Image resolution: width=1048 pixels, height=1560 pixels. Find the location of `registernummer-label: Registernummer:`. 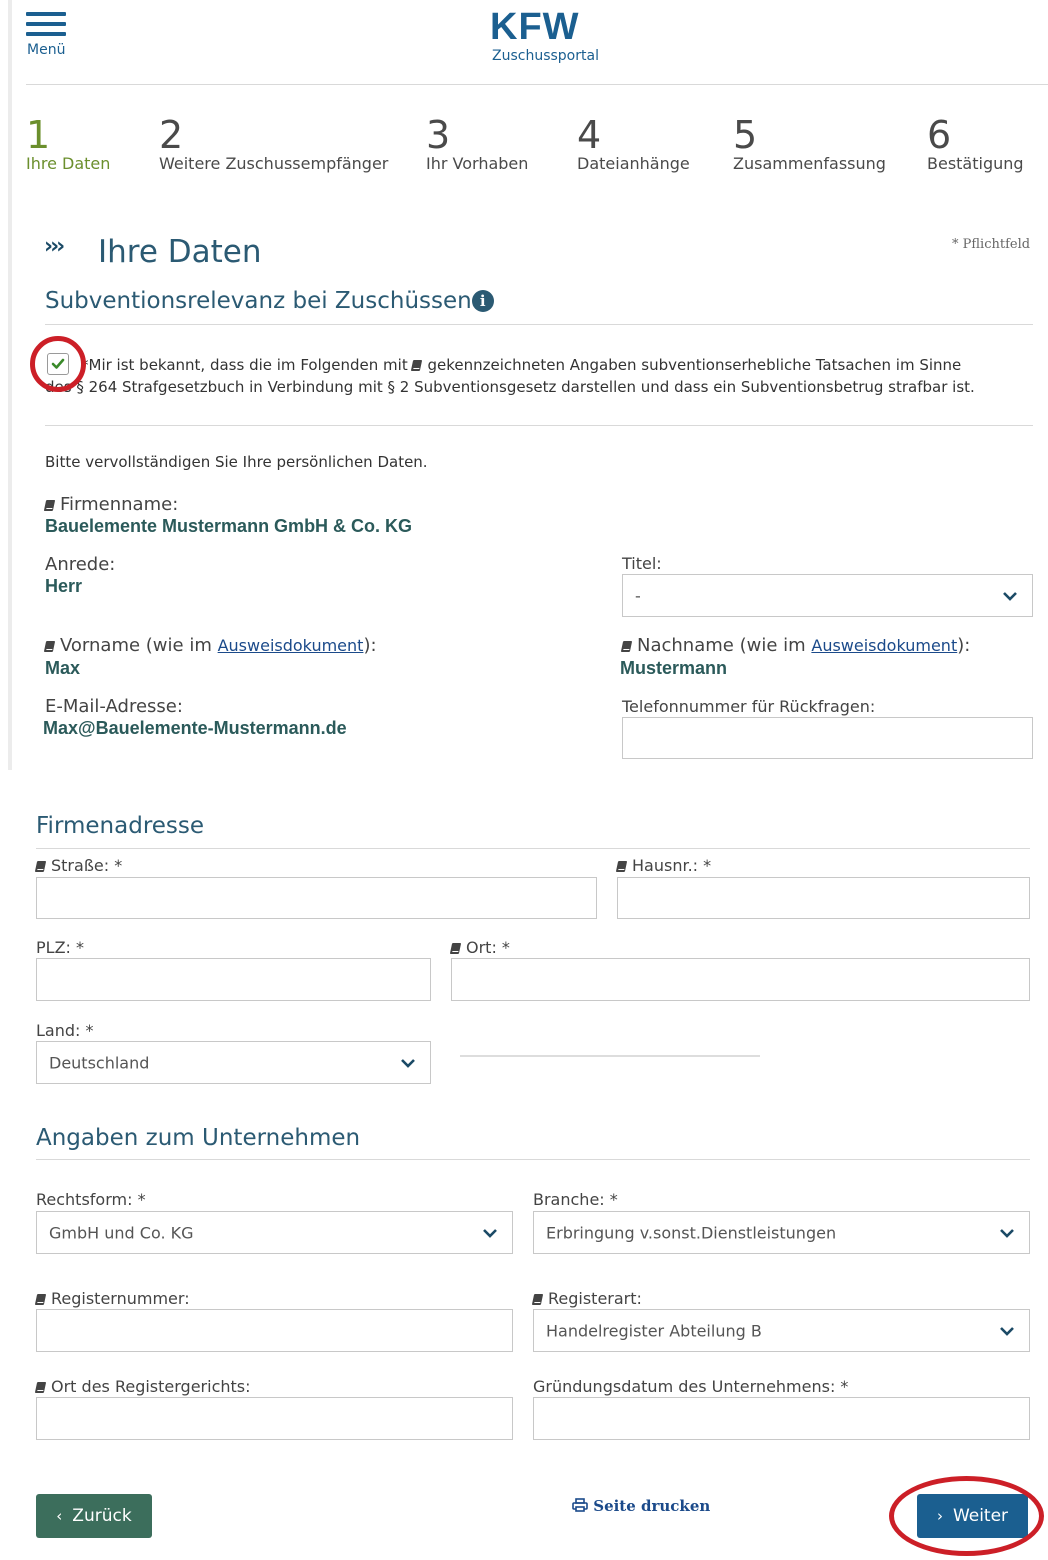

registernummer-label: Registernummer: is located at coordinates (112, 1298).